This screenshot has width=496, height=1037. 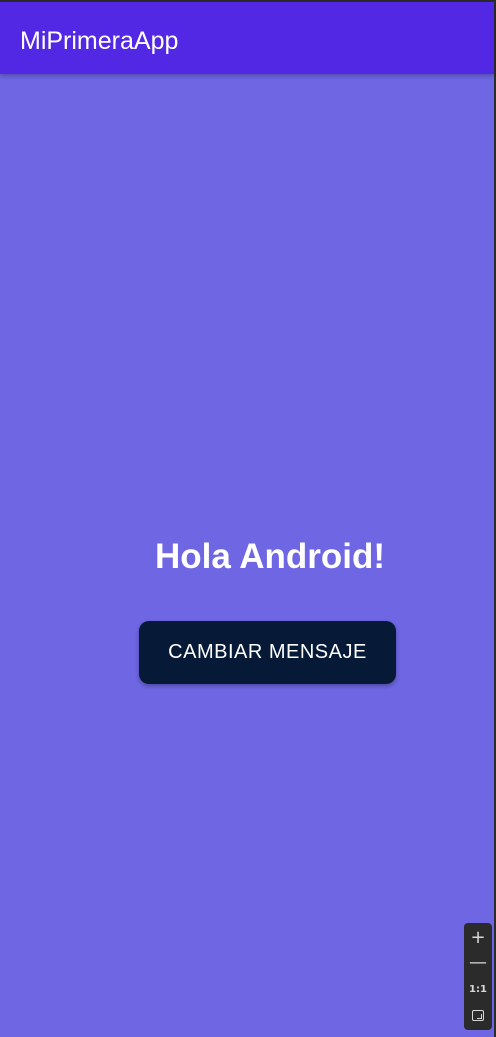 I want to click on fit-screen-frame, so click(x=478, y=1015).